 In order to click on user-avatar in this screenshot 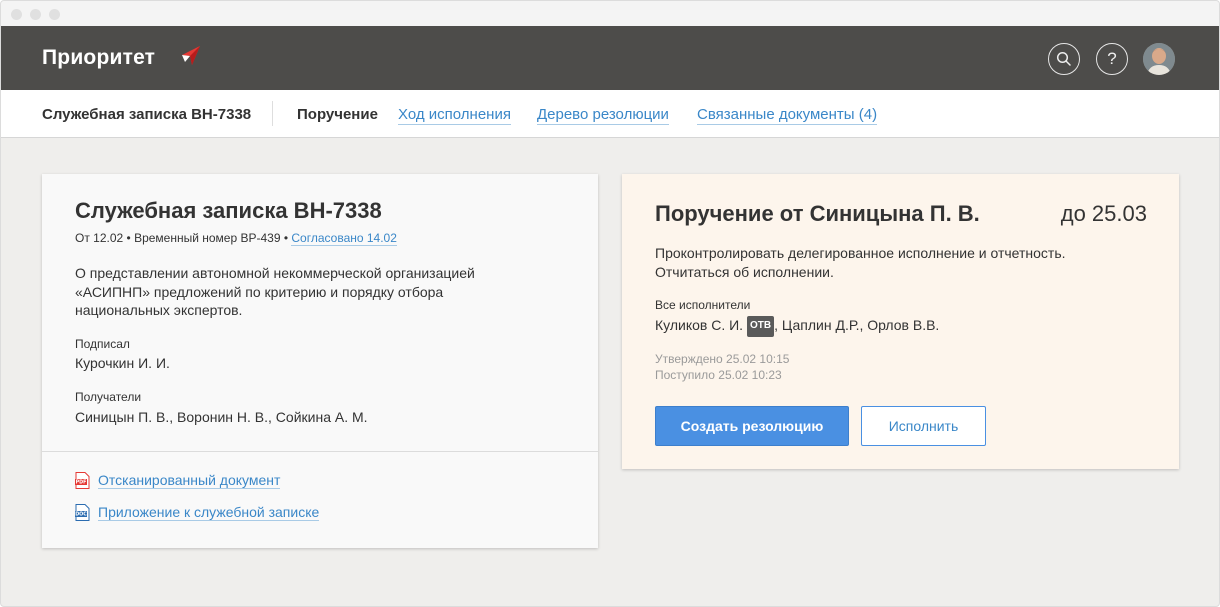, I will do `click(1159, 59)`.